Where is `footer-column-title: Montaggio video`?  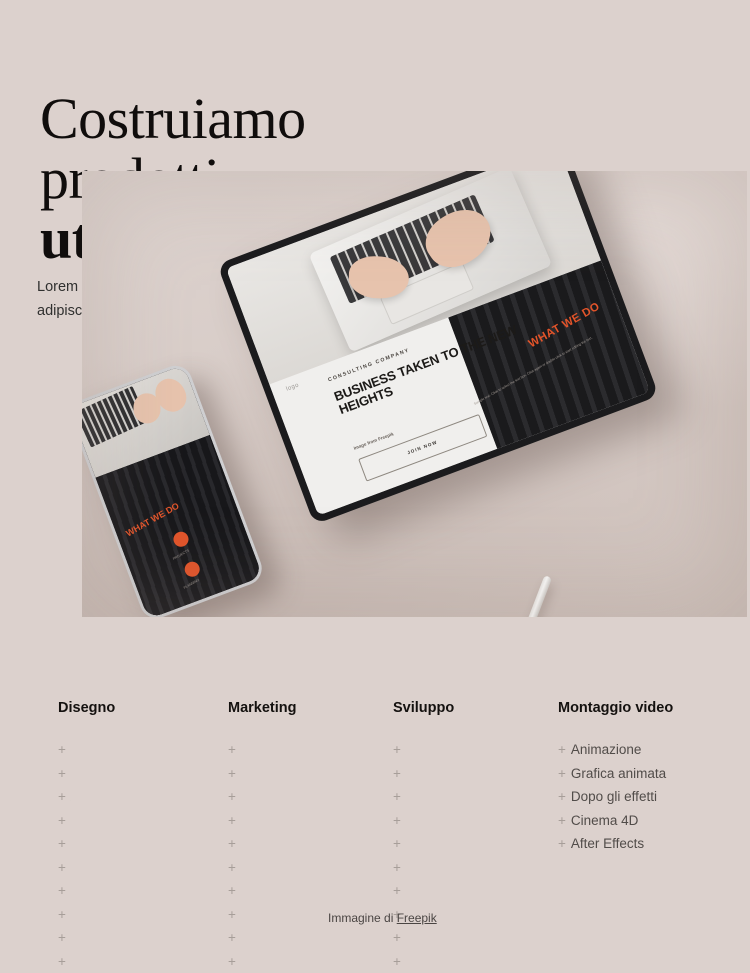 footer-column-title: Montaggio video is located at coordinates (615, 708).